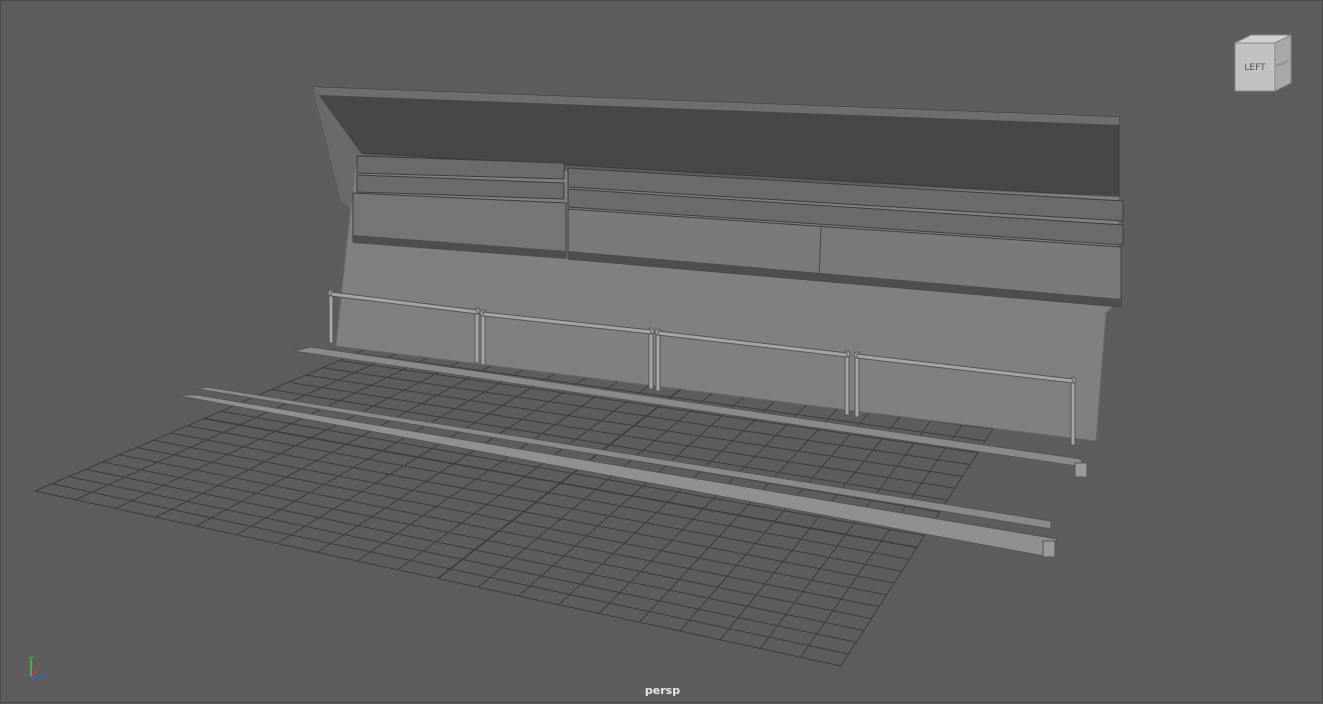 The width and height of the screenshot is (1323, 704). Describe the element at coordinates (31, 658) in the screenshot. I see `y-axis-label: y` at that location.